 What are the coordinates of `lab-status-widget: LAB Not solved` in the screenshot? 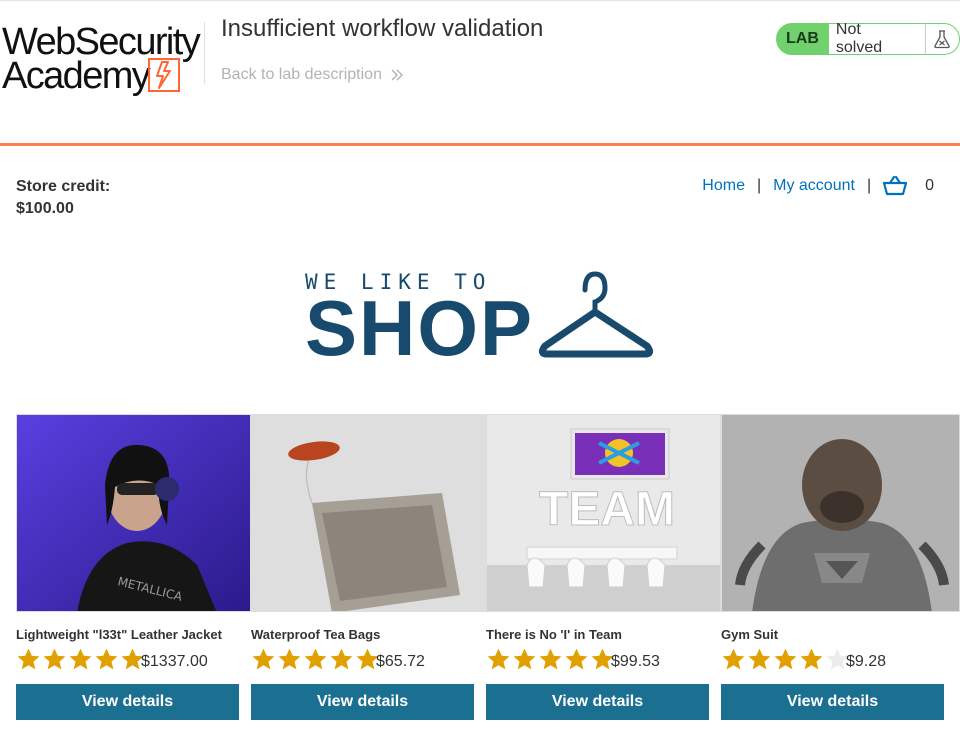 It's located at (868, 38).